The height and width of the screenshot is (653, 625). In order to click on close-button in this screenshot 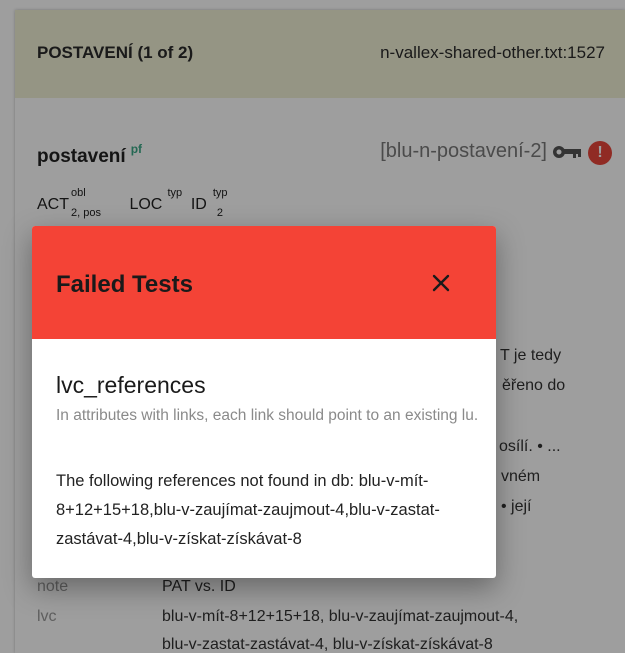, I will do `click(441, 283)`.